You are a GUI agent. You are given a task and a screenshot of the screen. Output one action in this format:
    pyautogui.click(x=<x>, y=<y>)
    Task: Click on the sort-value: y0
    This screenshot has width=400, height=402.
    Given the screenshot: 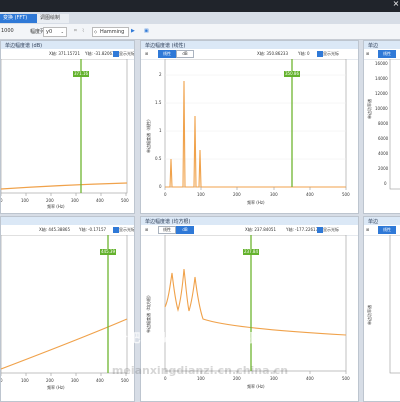 What is the action you would take?
    pyautogui.click(x=49, y=32)
    